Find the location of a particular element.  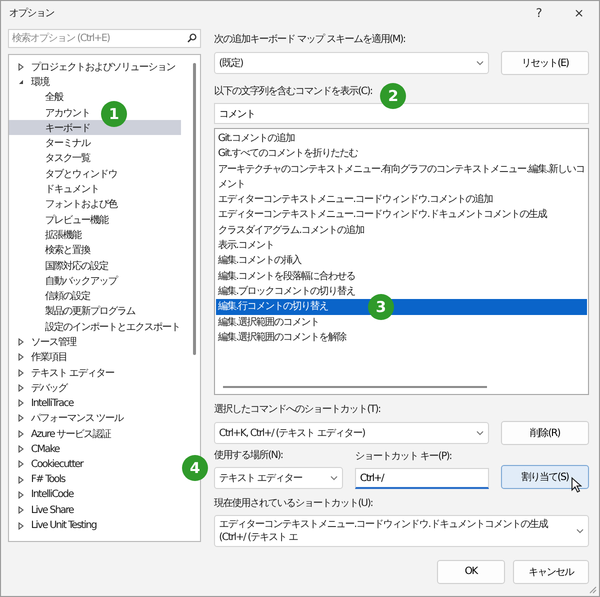

command-item: 編集.コメントの挿入 is located at coordinates (401, 261).